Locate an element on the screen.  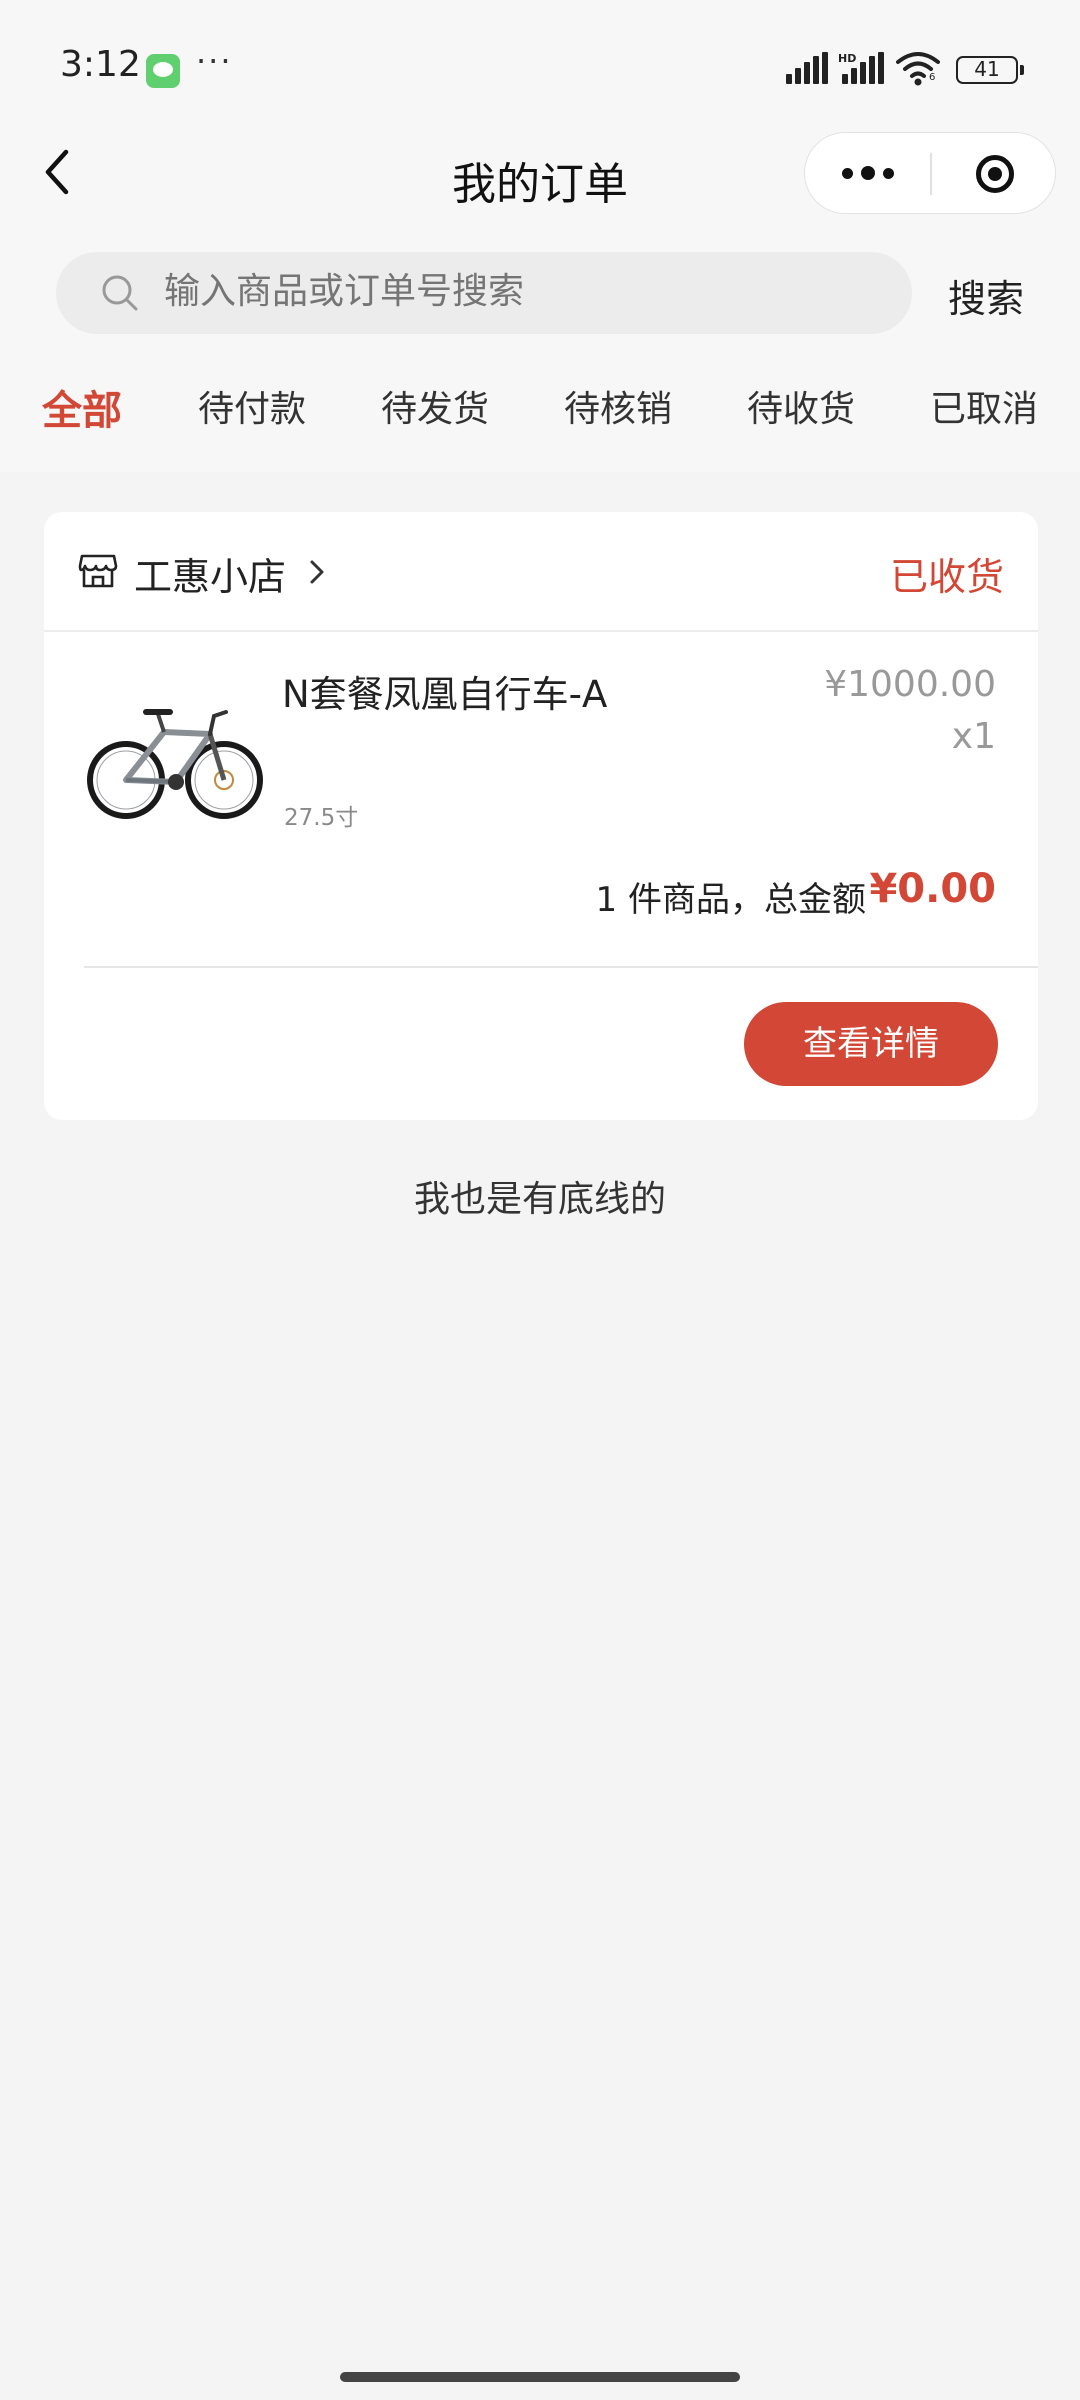
chevron-right-icon is located at coordinates (317, 572).